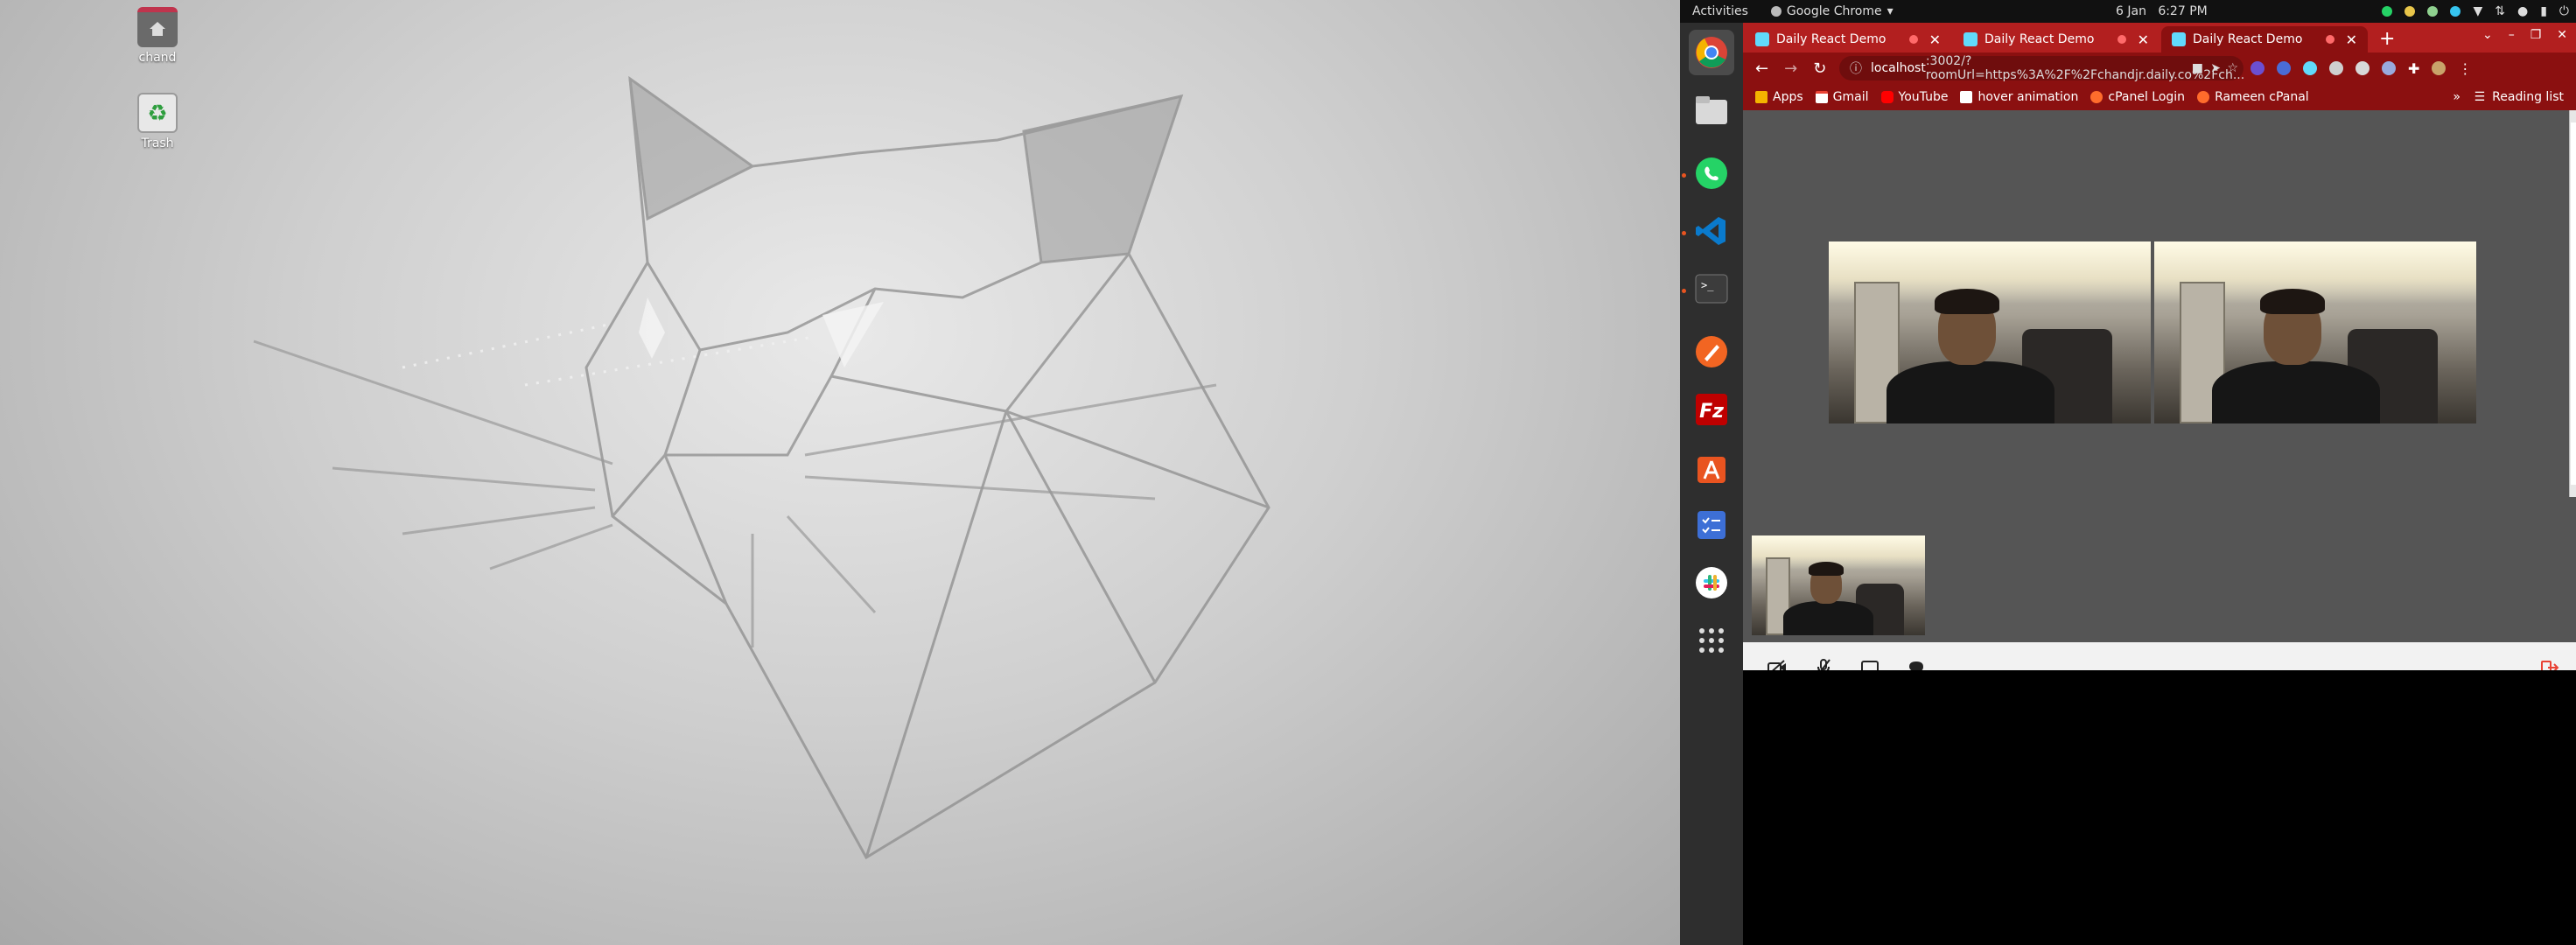 The width and height of the screenshot is (2576, 945). I want to click on dock-filezilla: Fz, so click(1711, 409).